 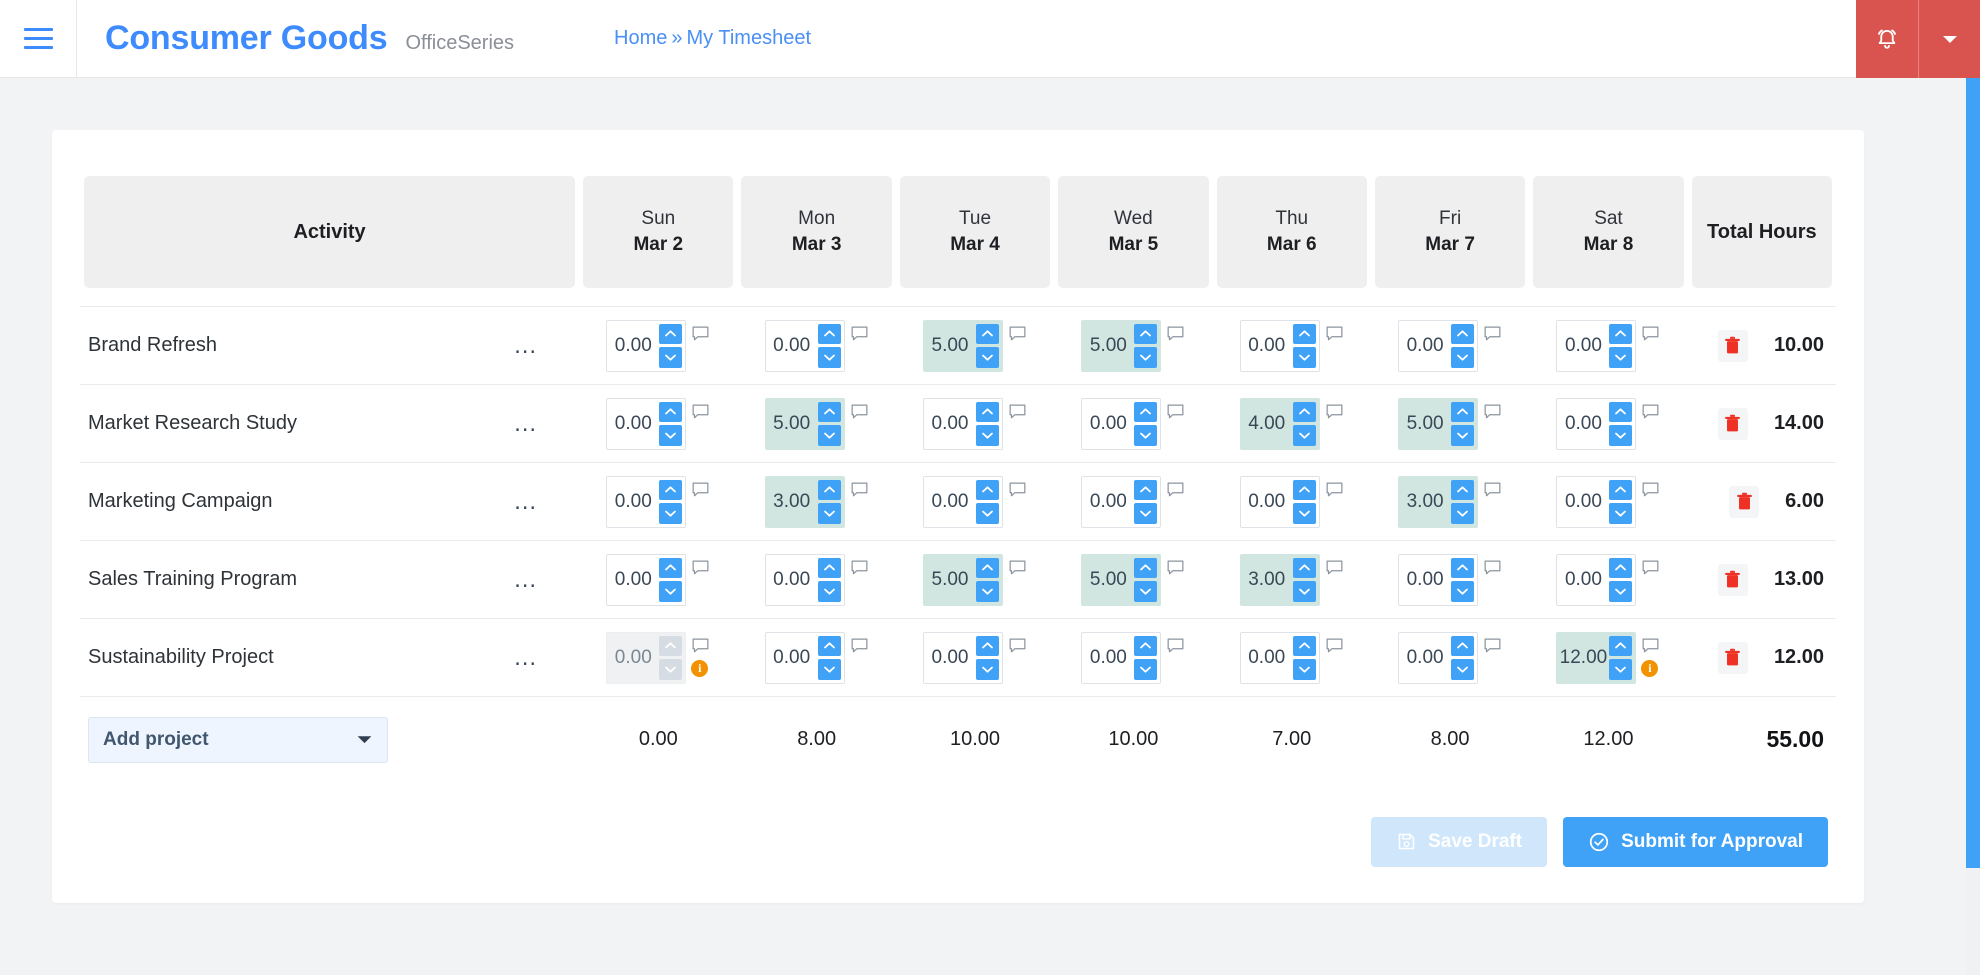 I want to click on hours-input-spinner: 3.00, so click(x=1279, y=579).